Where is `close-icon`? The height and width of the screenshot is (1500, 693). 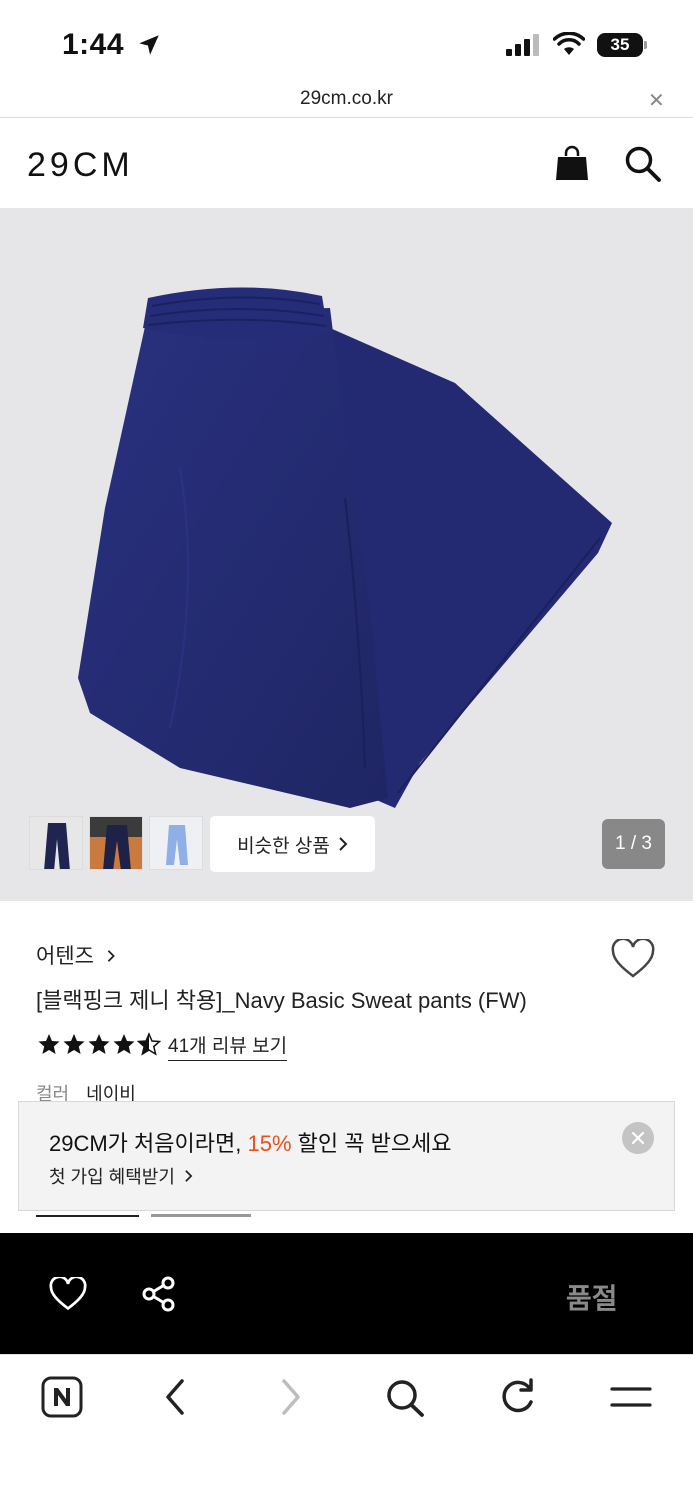 close-icon is located at coordinates (638, 1138).